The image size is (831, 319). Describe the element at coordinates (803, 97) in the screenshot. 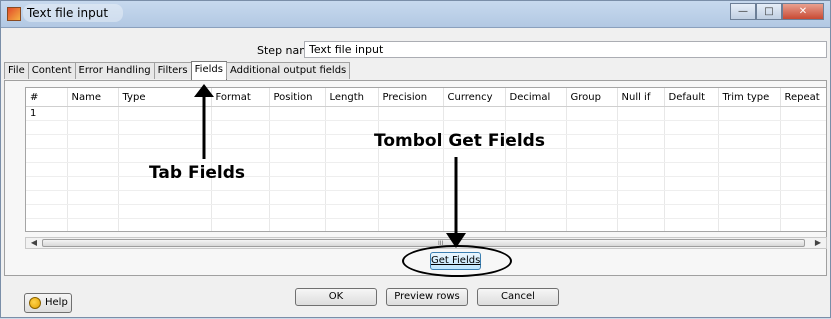

I see `column-header: Repeat` at that location.